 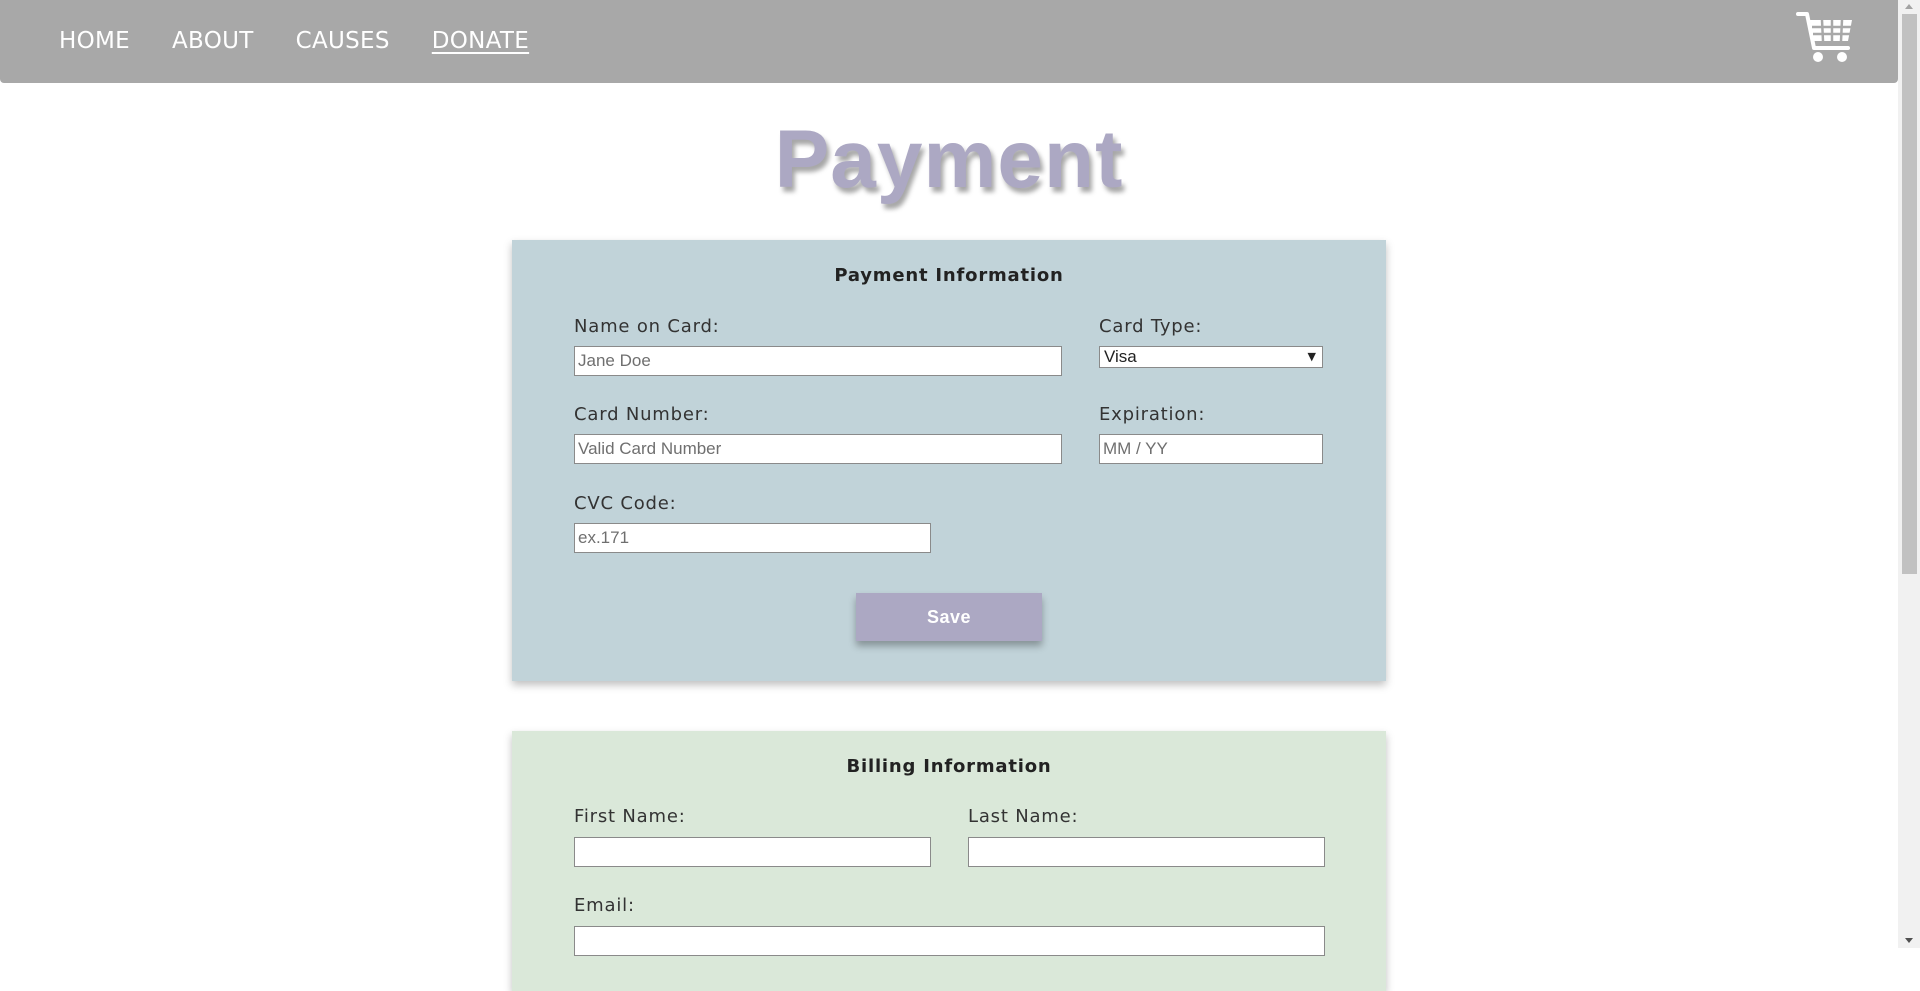 What do you see at coordinates (94, 41) in the screenshot?
I see `nav-link-home: HOME` at bounding box center [94, 41].